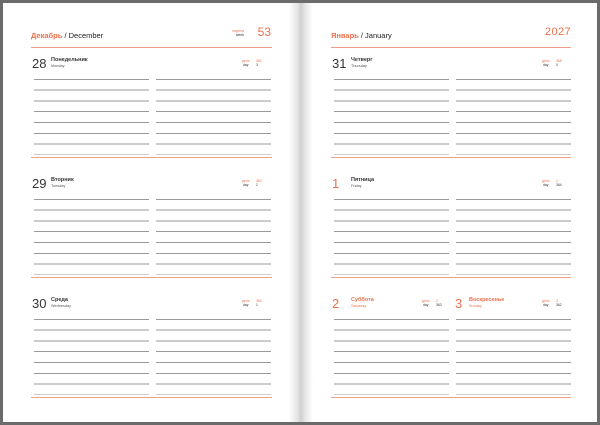 This screenshot has height=425, width=600. I want to click on day-name-ru: Суббота, so click(362, 300).